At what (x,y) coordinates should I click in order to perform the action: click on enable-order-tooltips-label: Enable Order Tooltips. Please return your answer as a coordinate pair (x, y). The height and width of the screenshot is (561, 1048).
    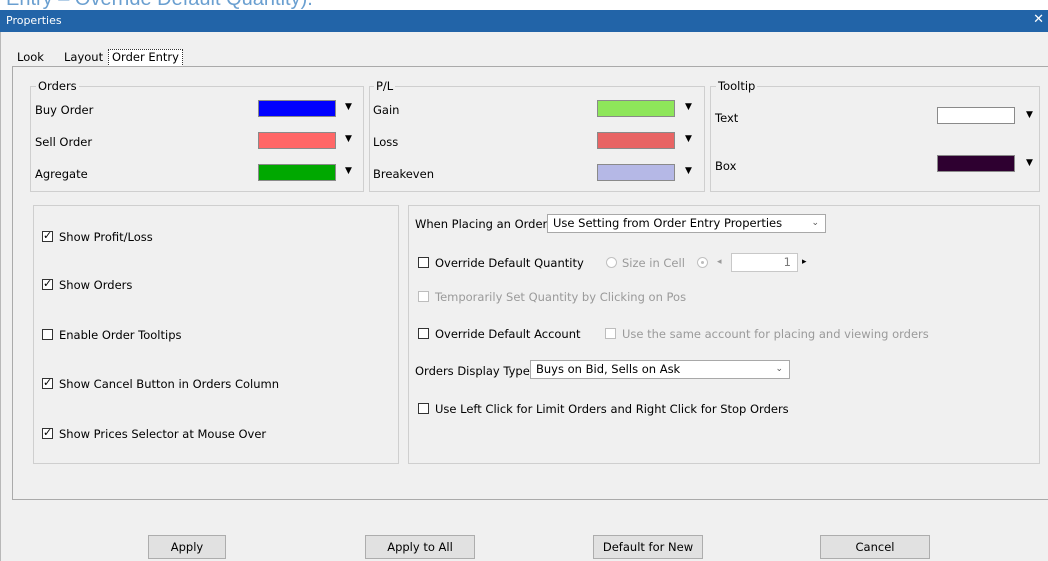
    Looking at the image, I should click on (120, 335).